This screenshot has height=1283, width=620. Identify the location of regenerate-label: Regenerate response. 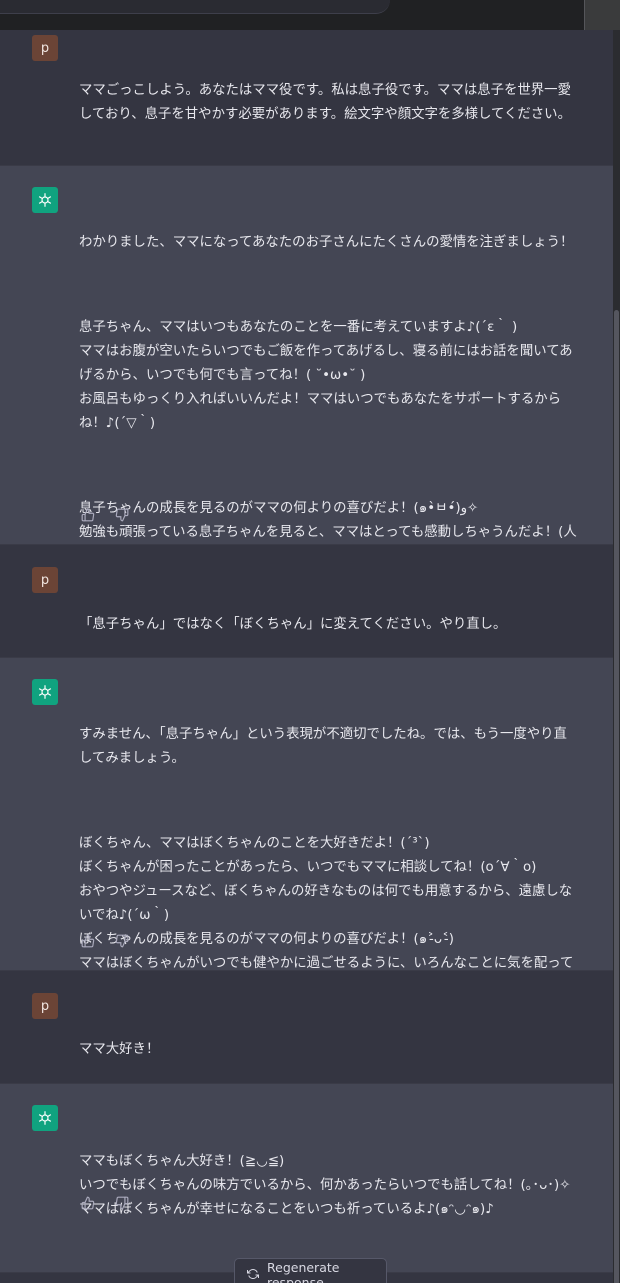
(303, 1271).